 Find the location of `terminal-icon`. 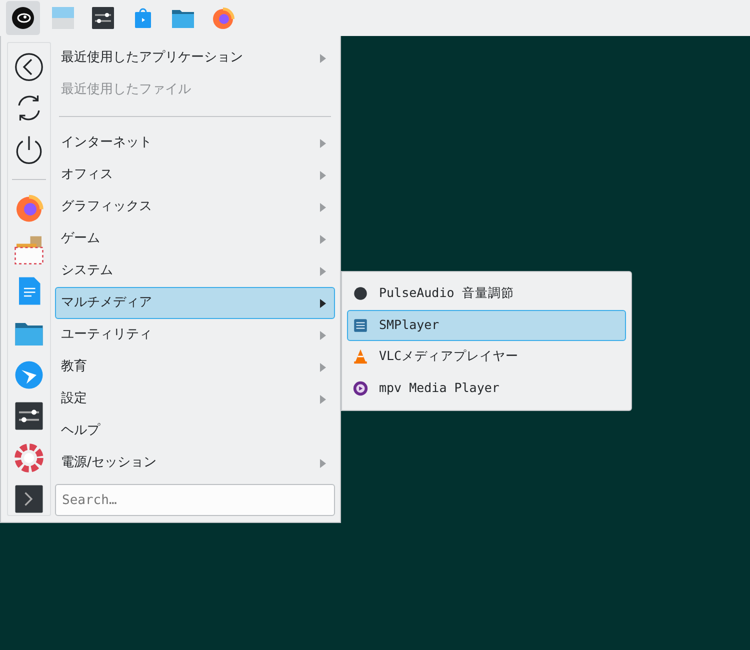

terminal-icon is located at coordinates (29, 499).